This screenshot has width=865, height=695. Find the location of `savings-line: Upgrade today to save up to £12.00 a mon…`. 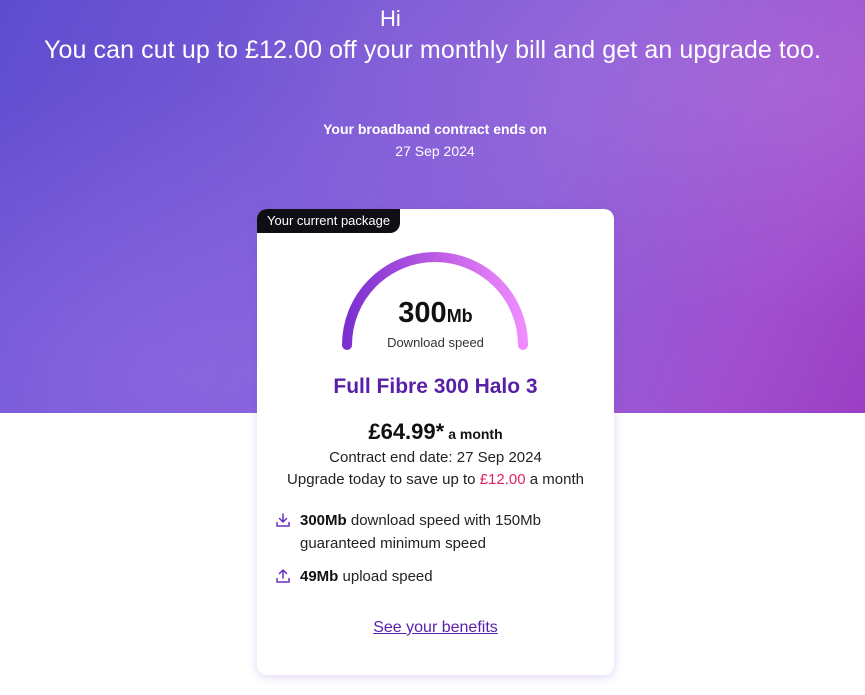

savings-line: Upgrade today to save up to £12.00 a mon… is located at coordinates (435, 479).